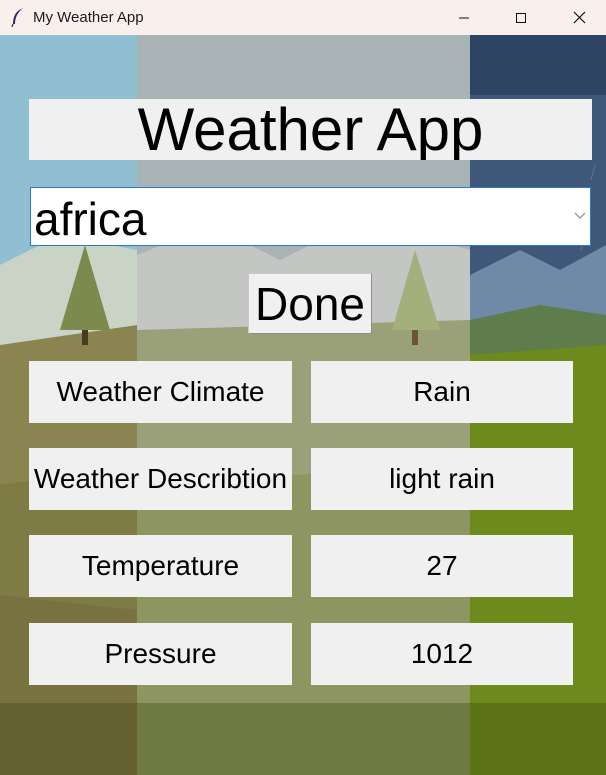  What do you see at coordinates (442, 566) in the screenshot?
I see `temperature-value: 27` at bounding box center [442, 566].